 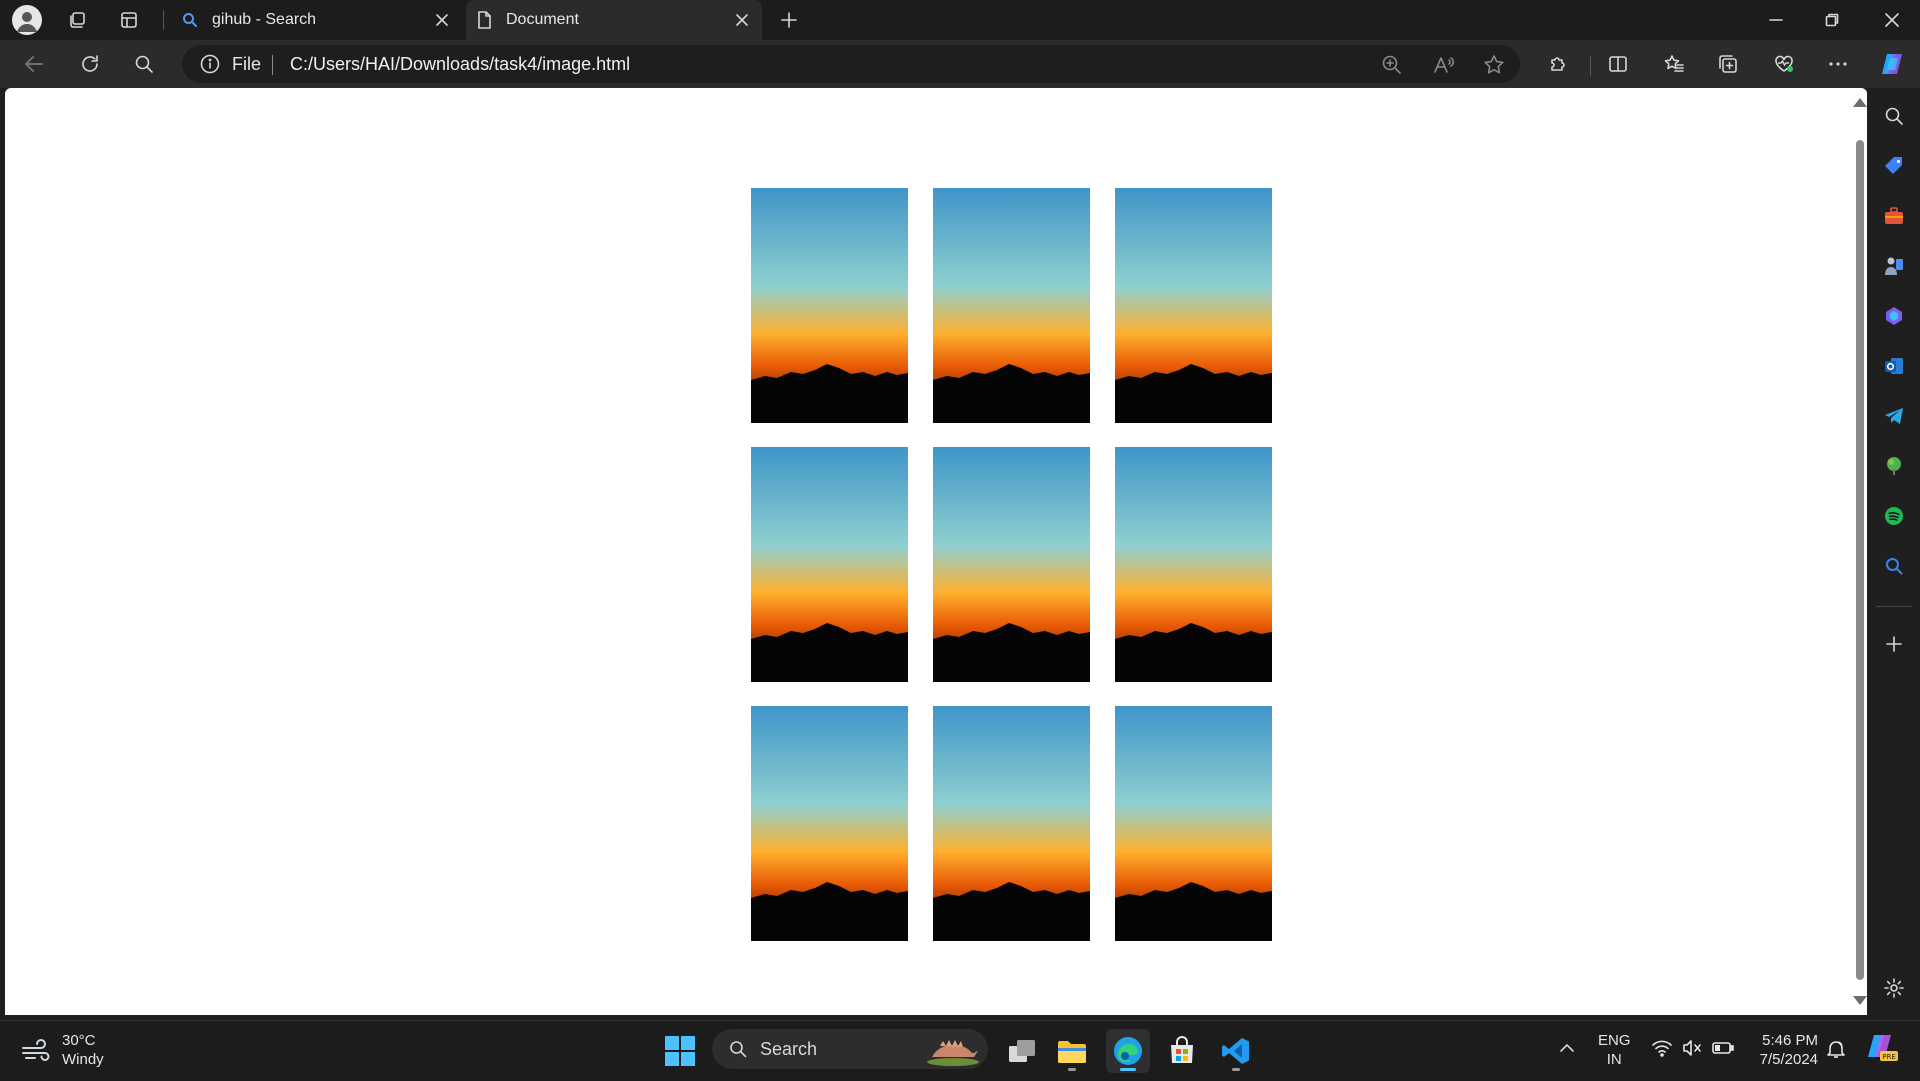 What do you see at coordinates (789, 1049) in the screenshot?
I see `search-label: Search` at bounding box center [789, 1049].